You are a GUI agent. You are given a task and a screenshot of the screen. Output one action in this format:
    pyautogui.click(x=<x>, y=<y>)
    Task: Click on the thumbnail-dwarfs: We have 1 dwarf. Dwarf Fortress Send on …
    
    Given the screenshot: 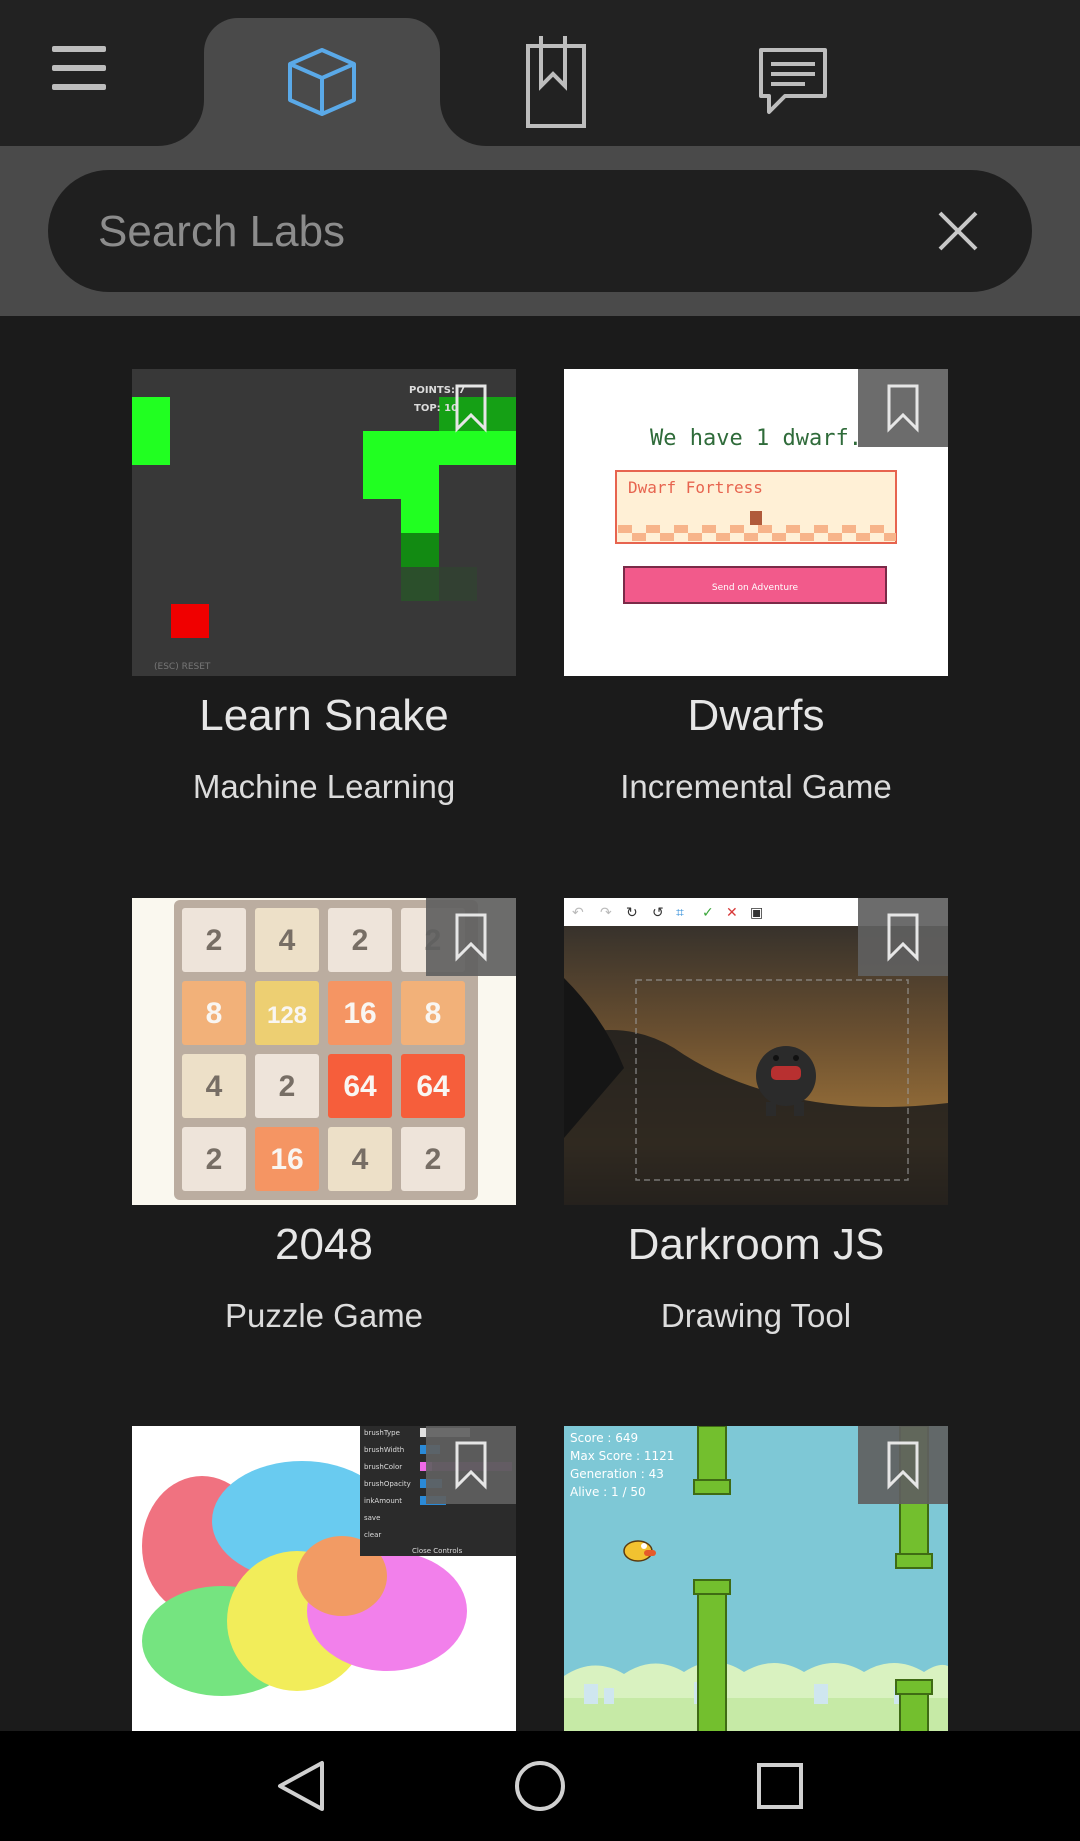 What is the action you would take?
    pyautogui.click(x=756, y=522)
    